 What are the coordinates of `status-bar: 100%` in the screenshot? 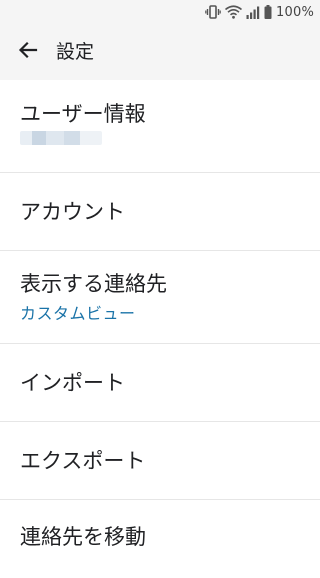 It's located at (160, 12).